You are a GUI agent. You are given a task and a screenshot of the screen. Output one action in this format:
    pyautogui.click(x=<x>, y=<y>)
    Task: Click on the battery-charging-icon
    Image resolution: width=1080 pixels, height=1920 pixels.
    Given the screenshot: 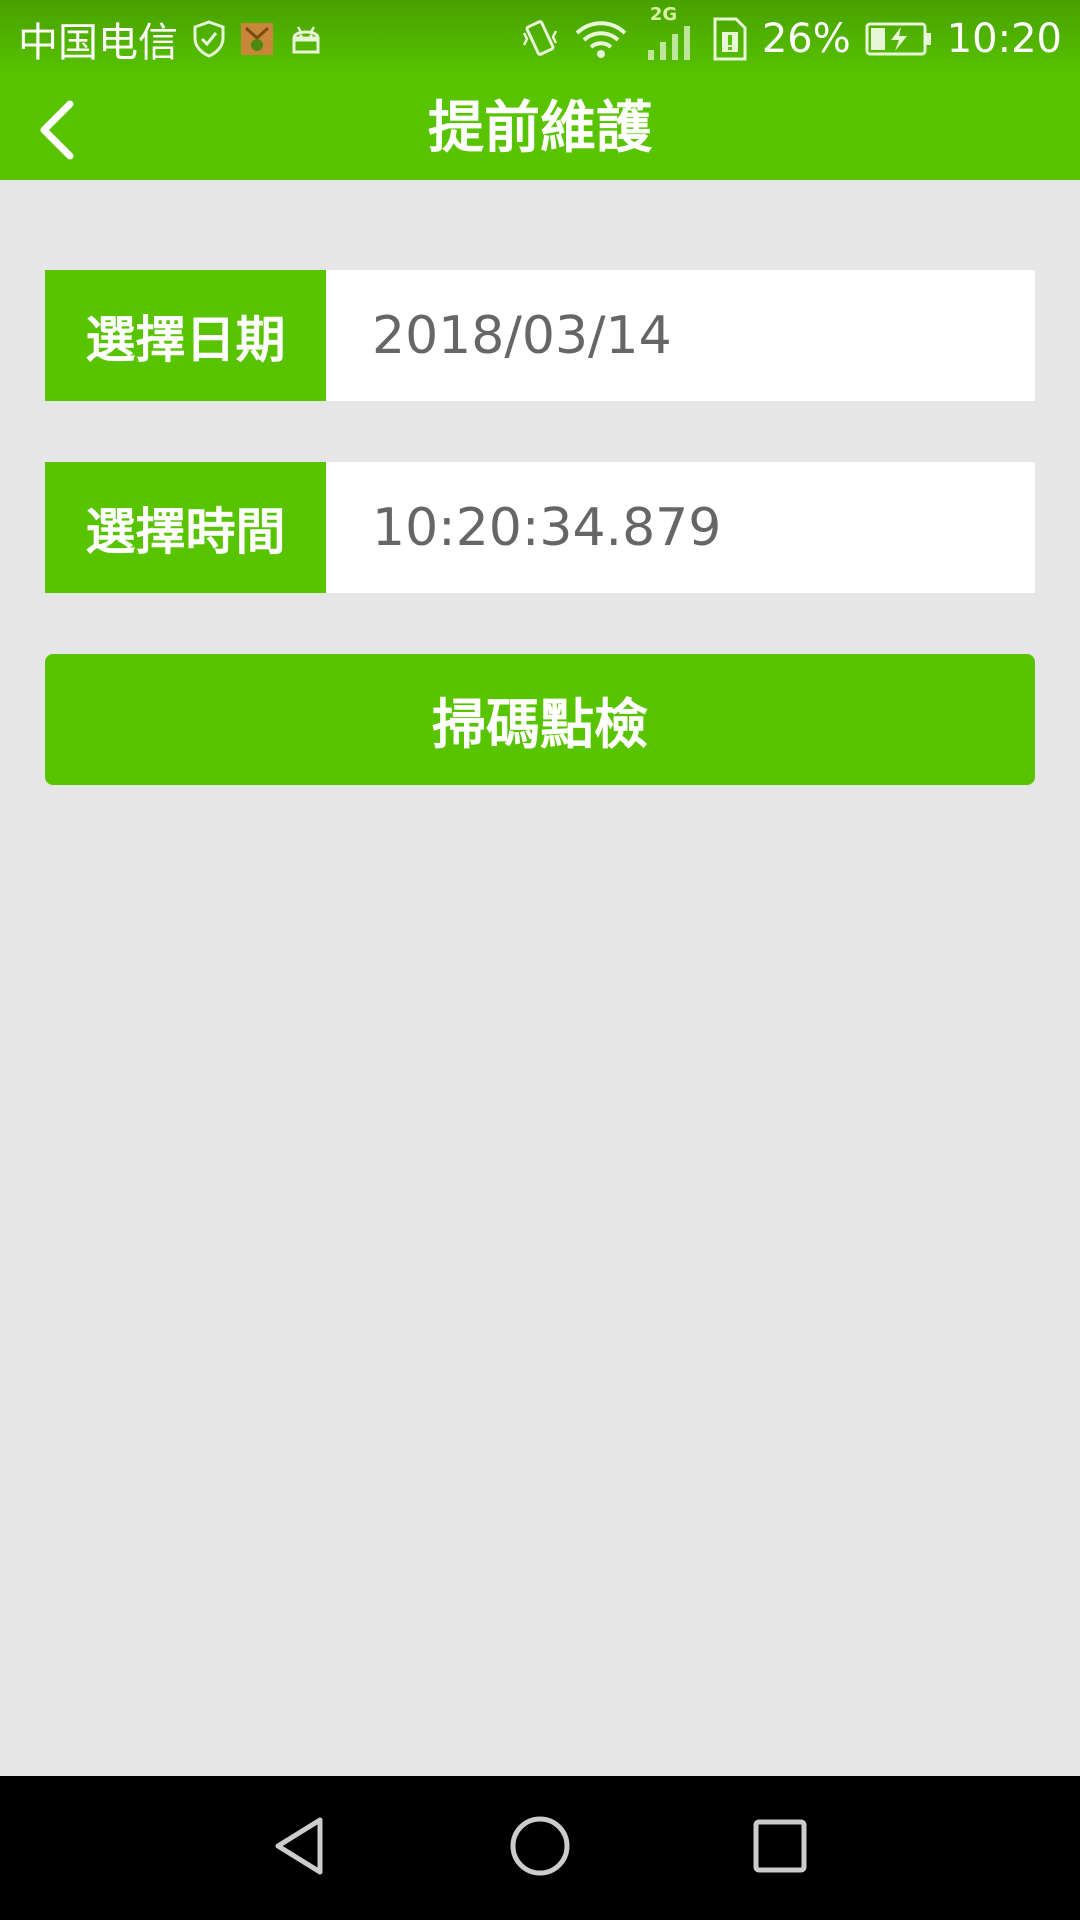 What is the action you would take?
    pyautogui.click(x=899, y=39)
    